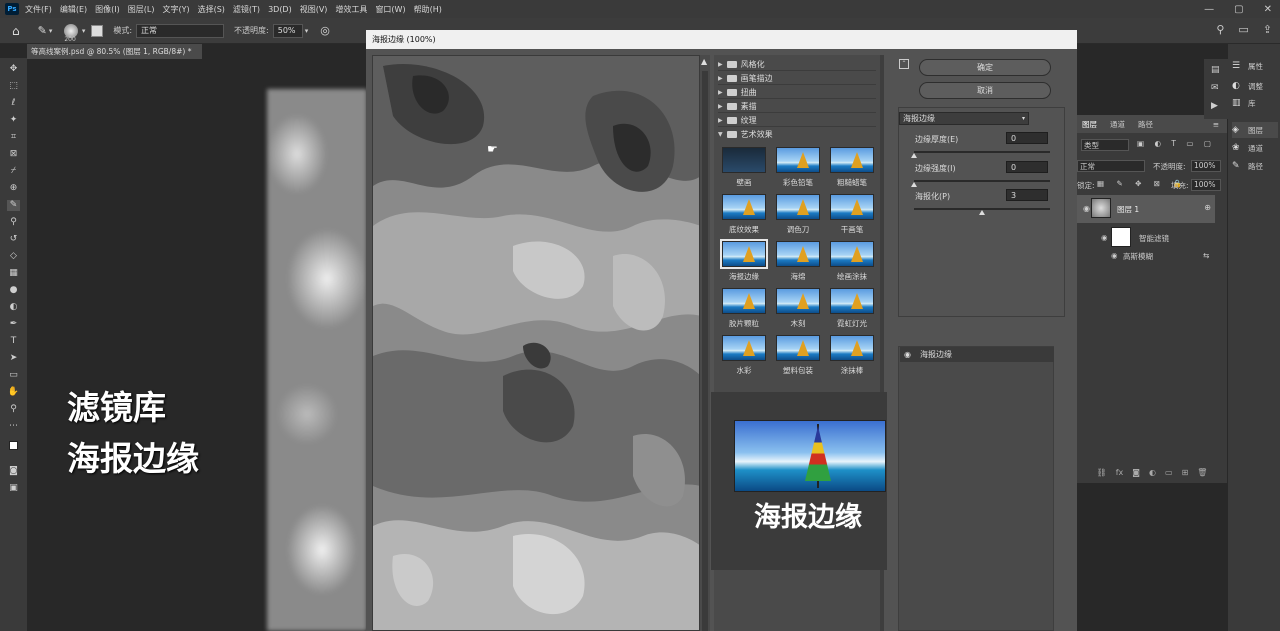 Image resolution: width=1280 pixels, height=631 pixels. I want to click on filter-thumbnail: 粗糙蜡笔, so click(852, 170).